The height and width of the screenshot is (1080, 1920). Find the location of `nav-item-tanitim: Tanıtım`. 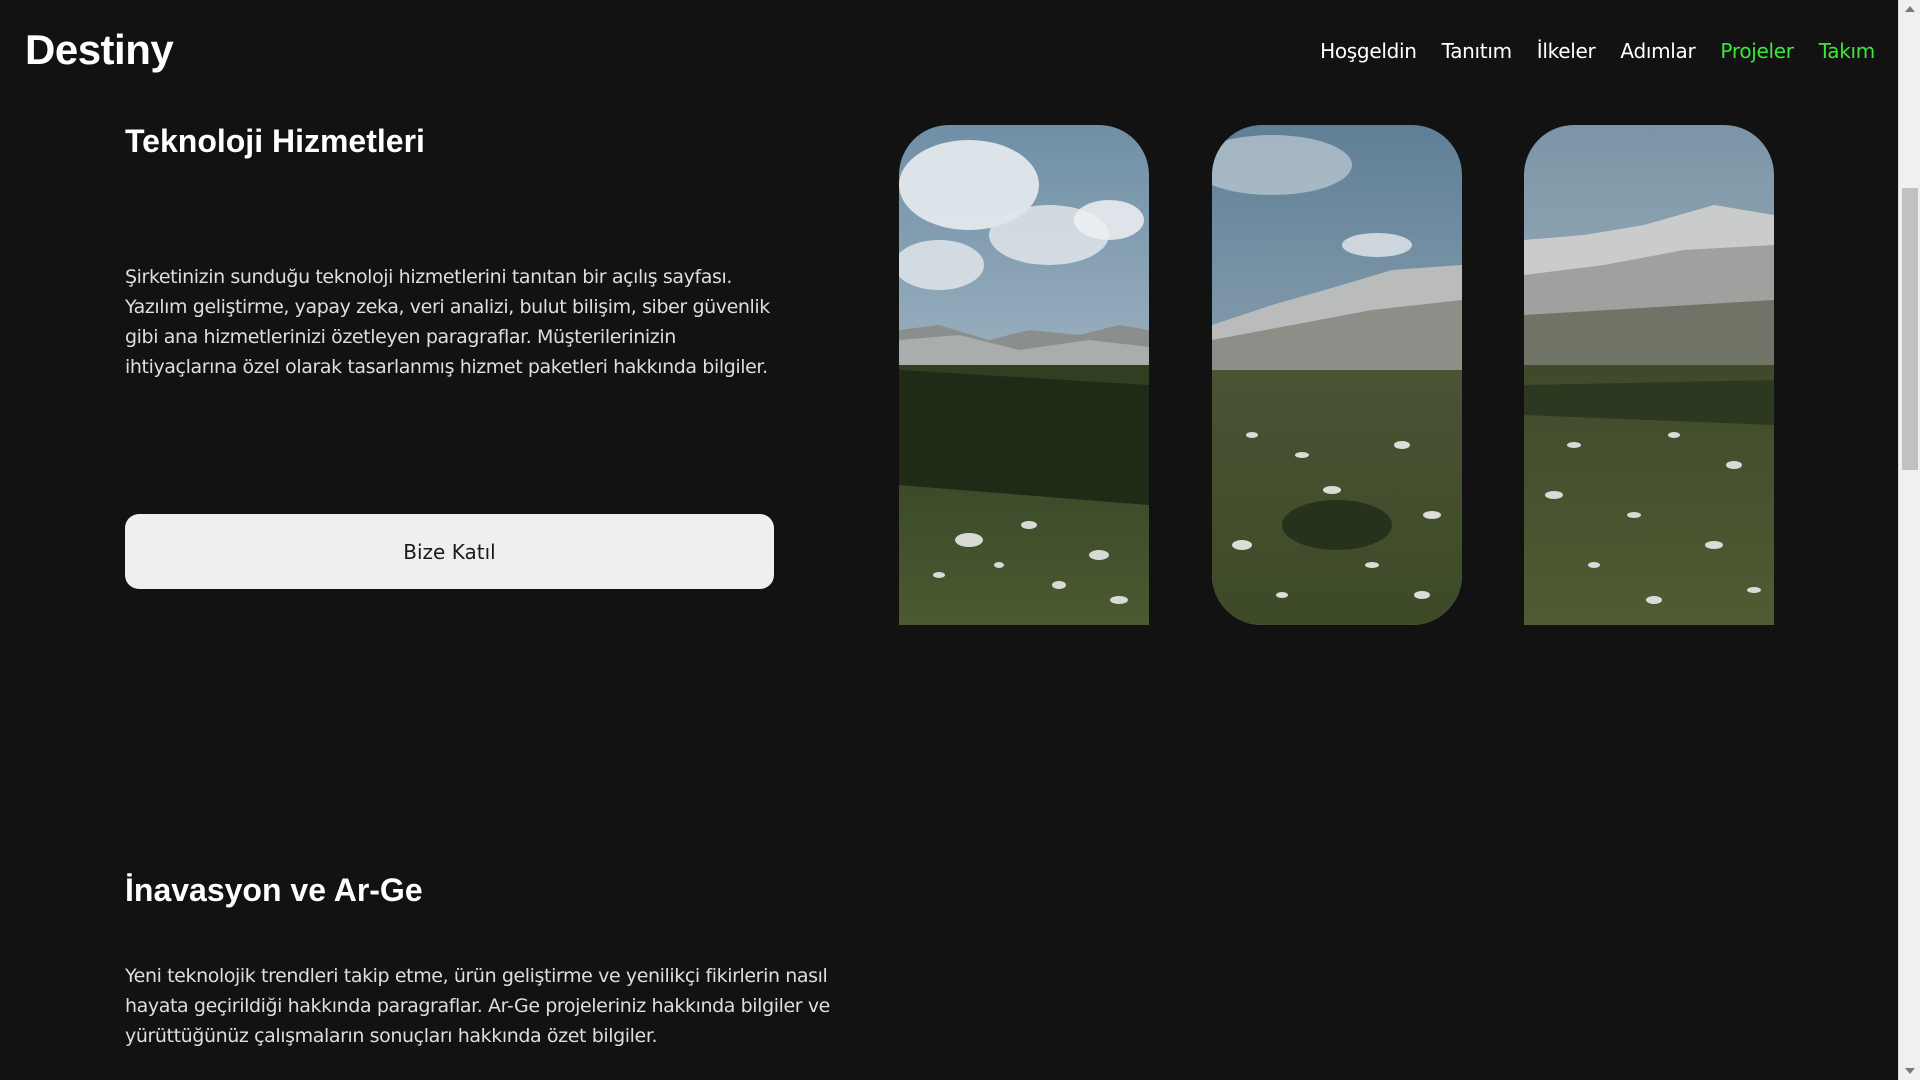

nav-item-tanitim: Tanıtım is located at coordinates (1477, 51).